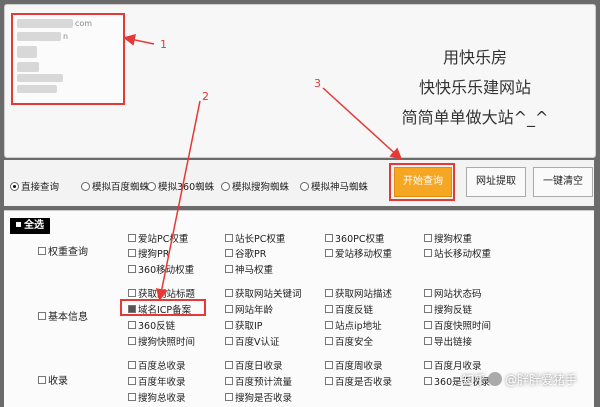 The width and height of the screenshot is (600, 407). Describe the element at coordinates (317, 83) in the screenshot. I see `annotation-number-3: 3` at that location.